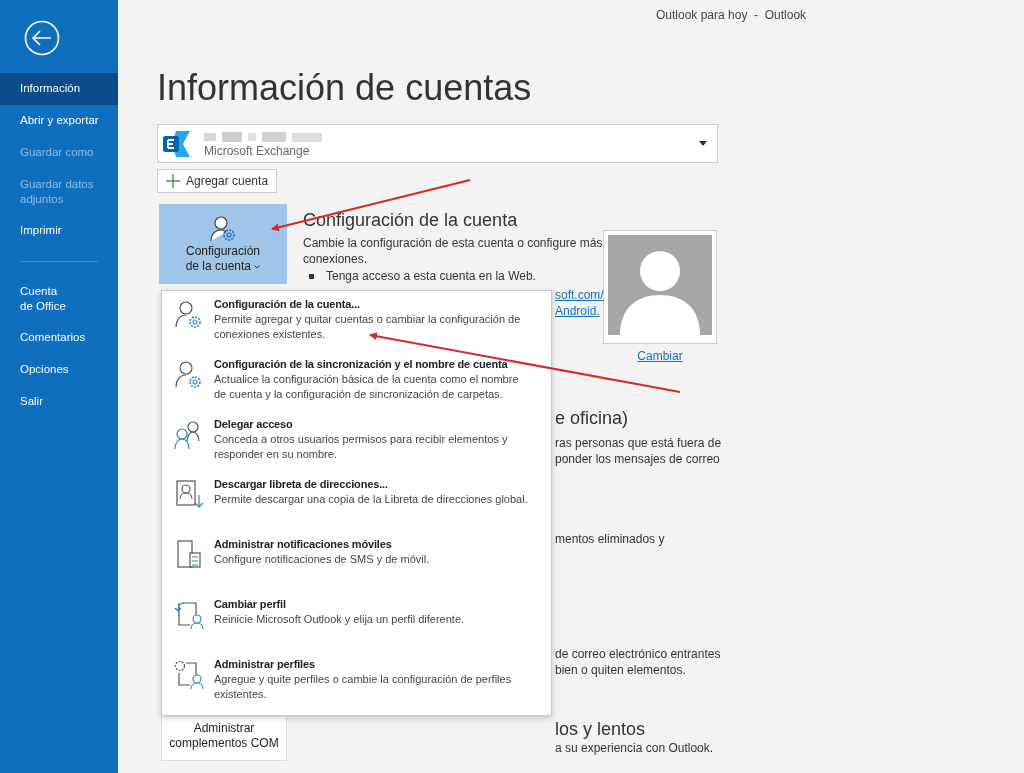 The width and height of the screenshot is (1024, 773). Describe the element at coordinates (356, 447) in the screenshot. I see `menu-item: Delegar acceso Conceda a otros usuarios permisos para recibir elementos y responder en su nombre.` at that location.